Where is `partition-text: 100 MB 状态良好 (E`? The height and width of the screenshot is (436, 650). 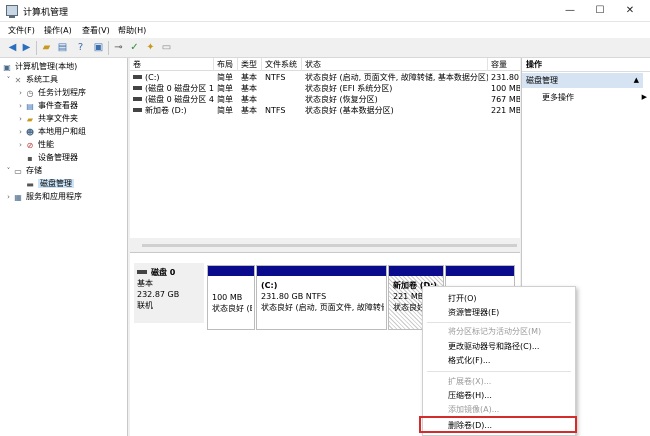
partition-text: 100 MB 状态良好 (E is located at coordinates (232, 303).